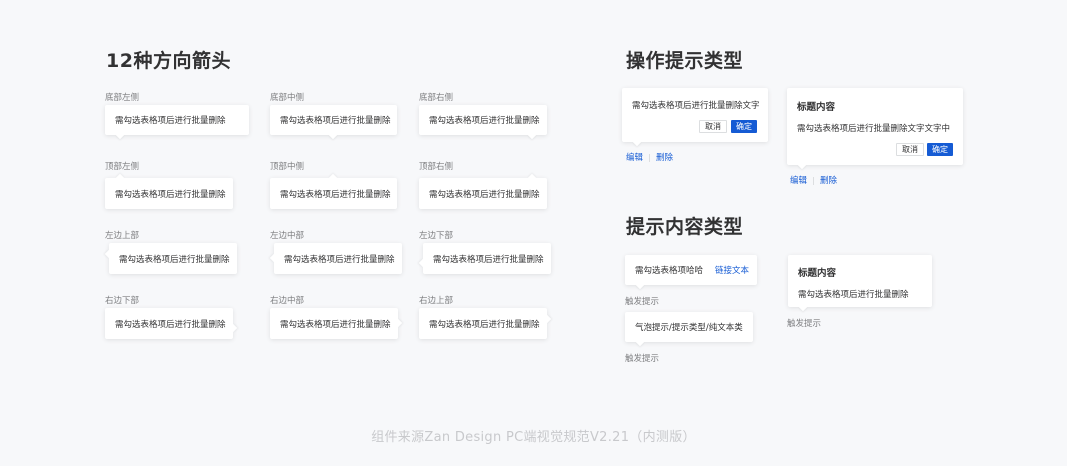  I want to click on tooltip-right-bottom: 需勾选表格项后进行批量删除, so click(171, 323).